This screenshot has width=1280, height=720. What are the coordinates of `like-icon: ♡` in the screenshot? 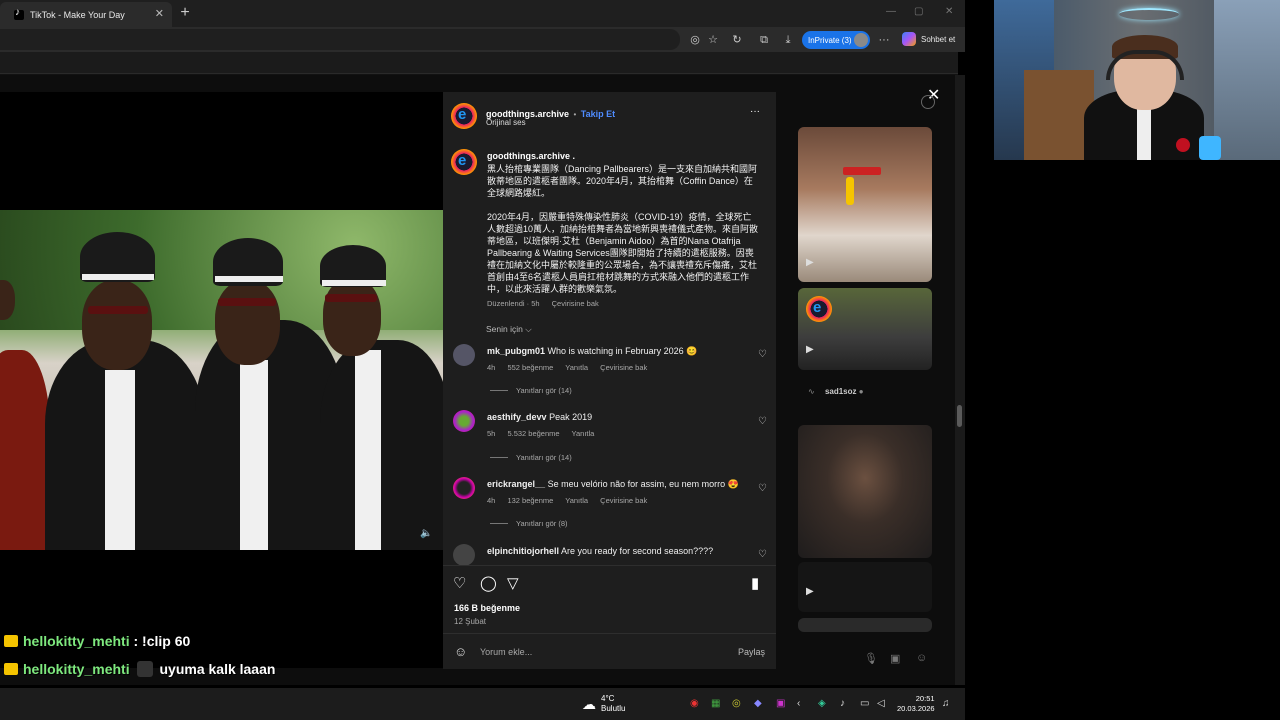 It's located at (459, 583).